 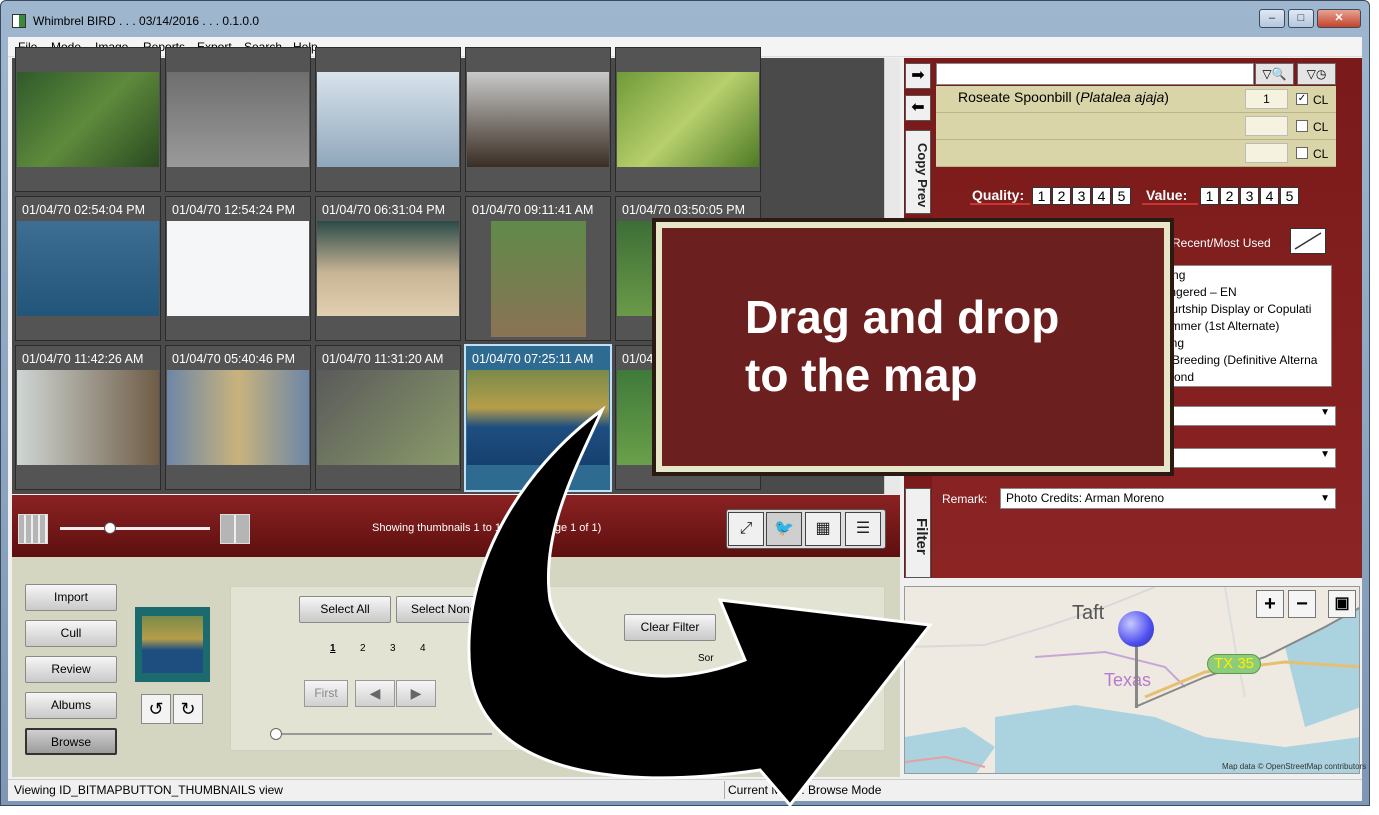 What do you see at coordinates (918, 172) in the screenshot?
I see `copy-prev-tab: Copy Prev` at bounding box center [918, 172].